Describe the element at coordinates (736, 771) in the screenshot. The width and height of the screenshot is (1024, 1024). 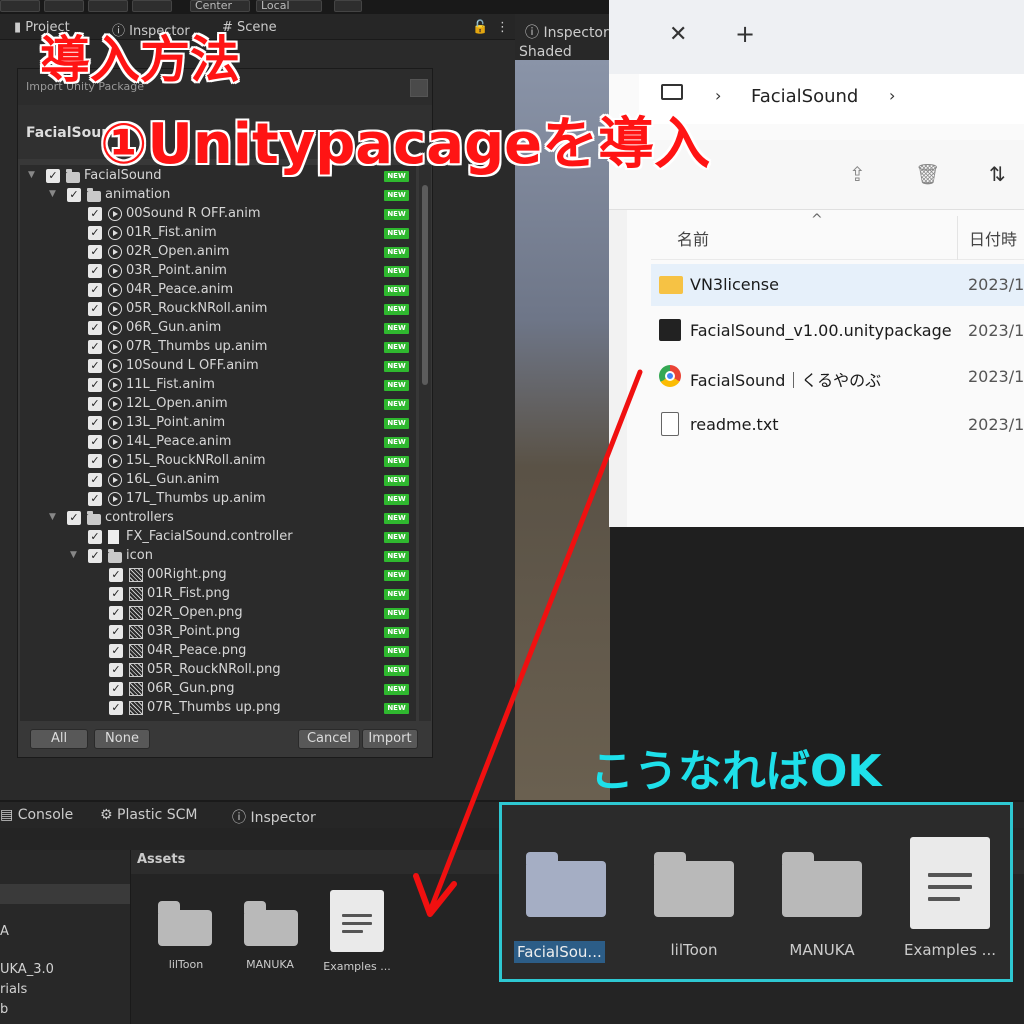
I see `annotation-ok: こうなればOK` at that location.